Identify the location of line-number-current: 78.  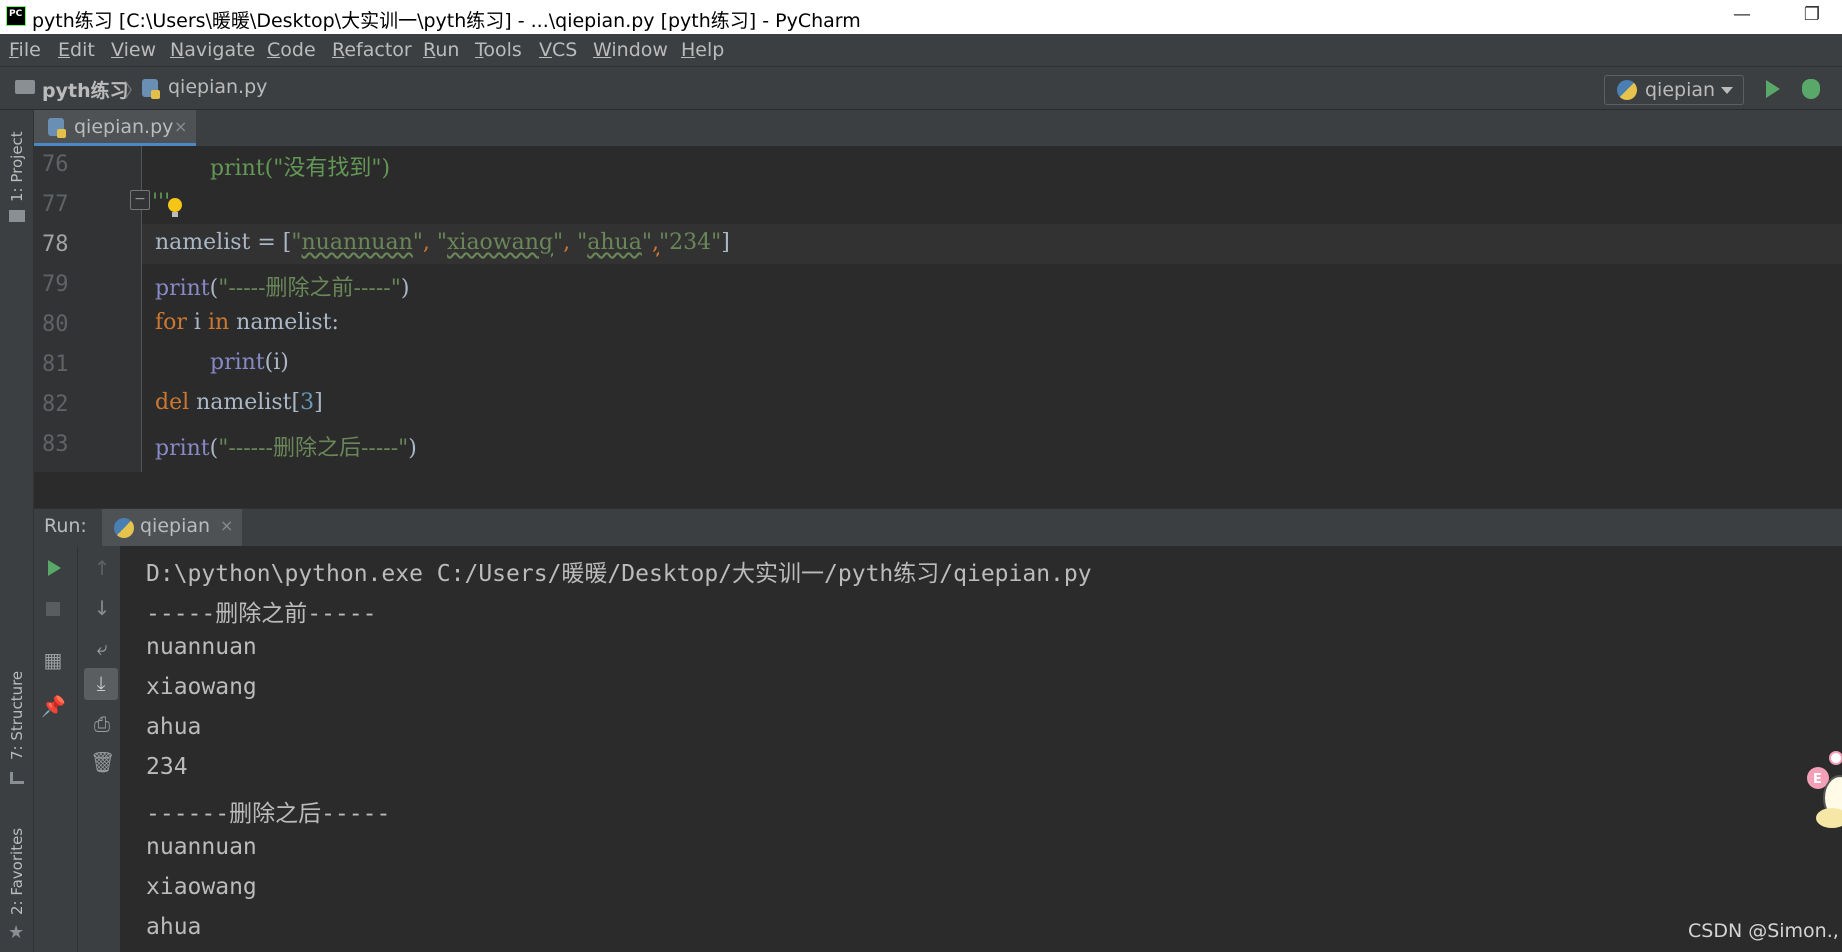
(55, 244).